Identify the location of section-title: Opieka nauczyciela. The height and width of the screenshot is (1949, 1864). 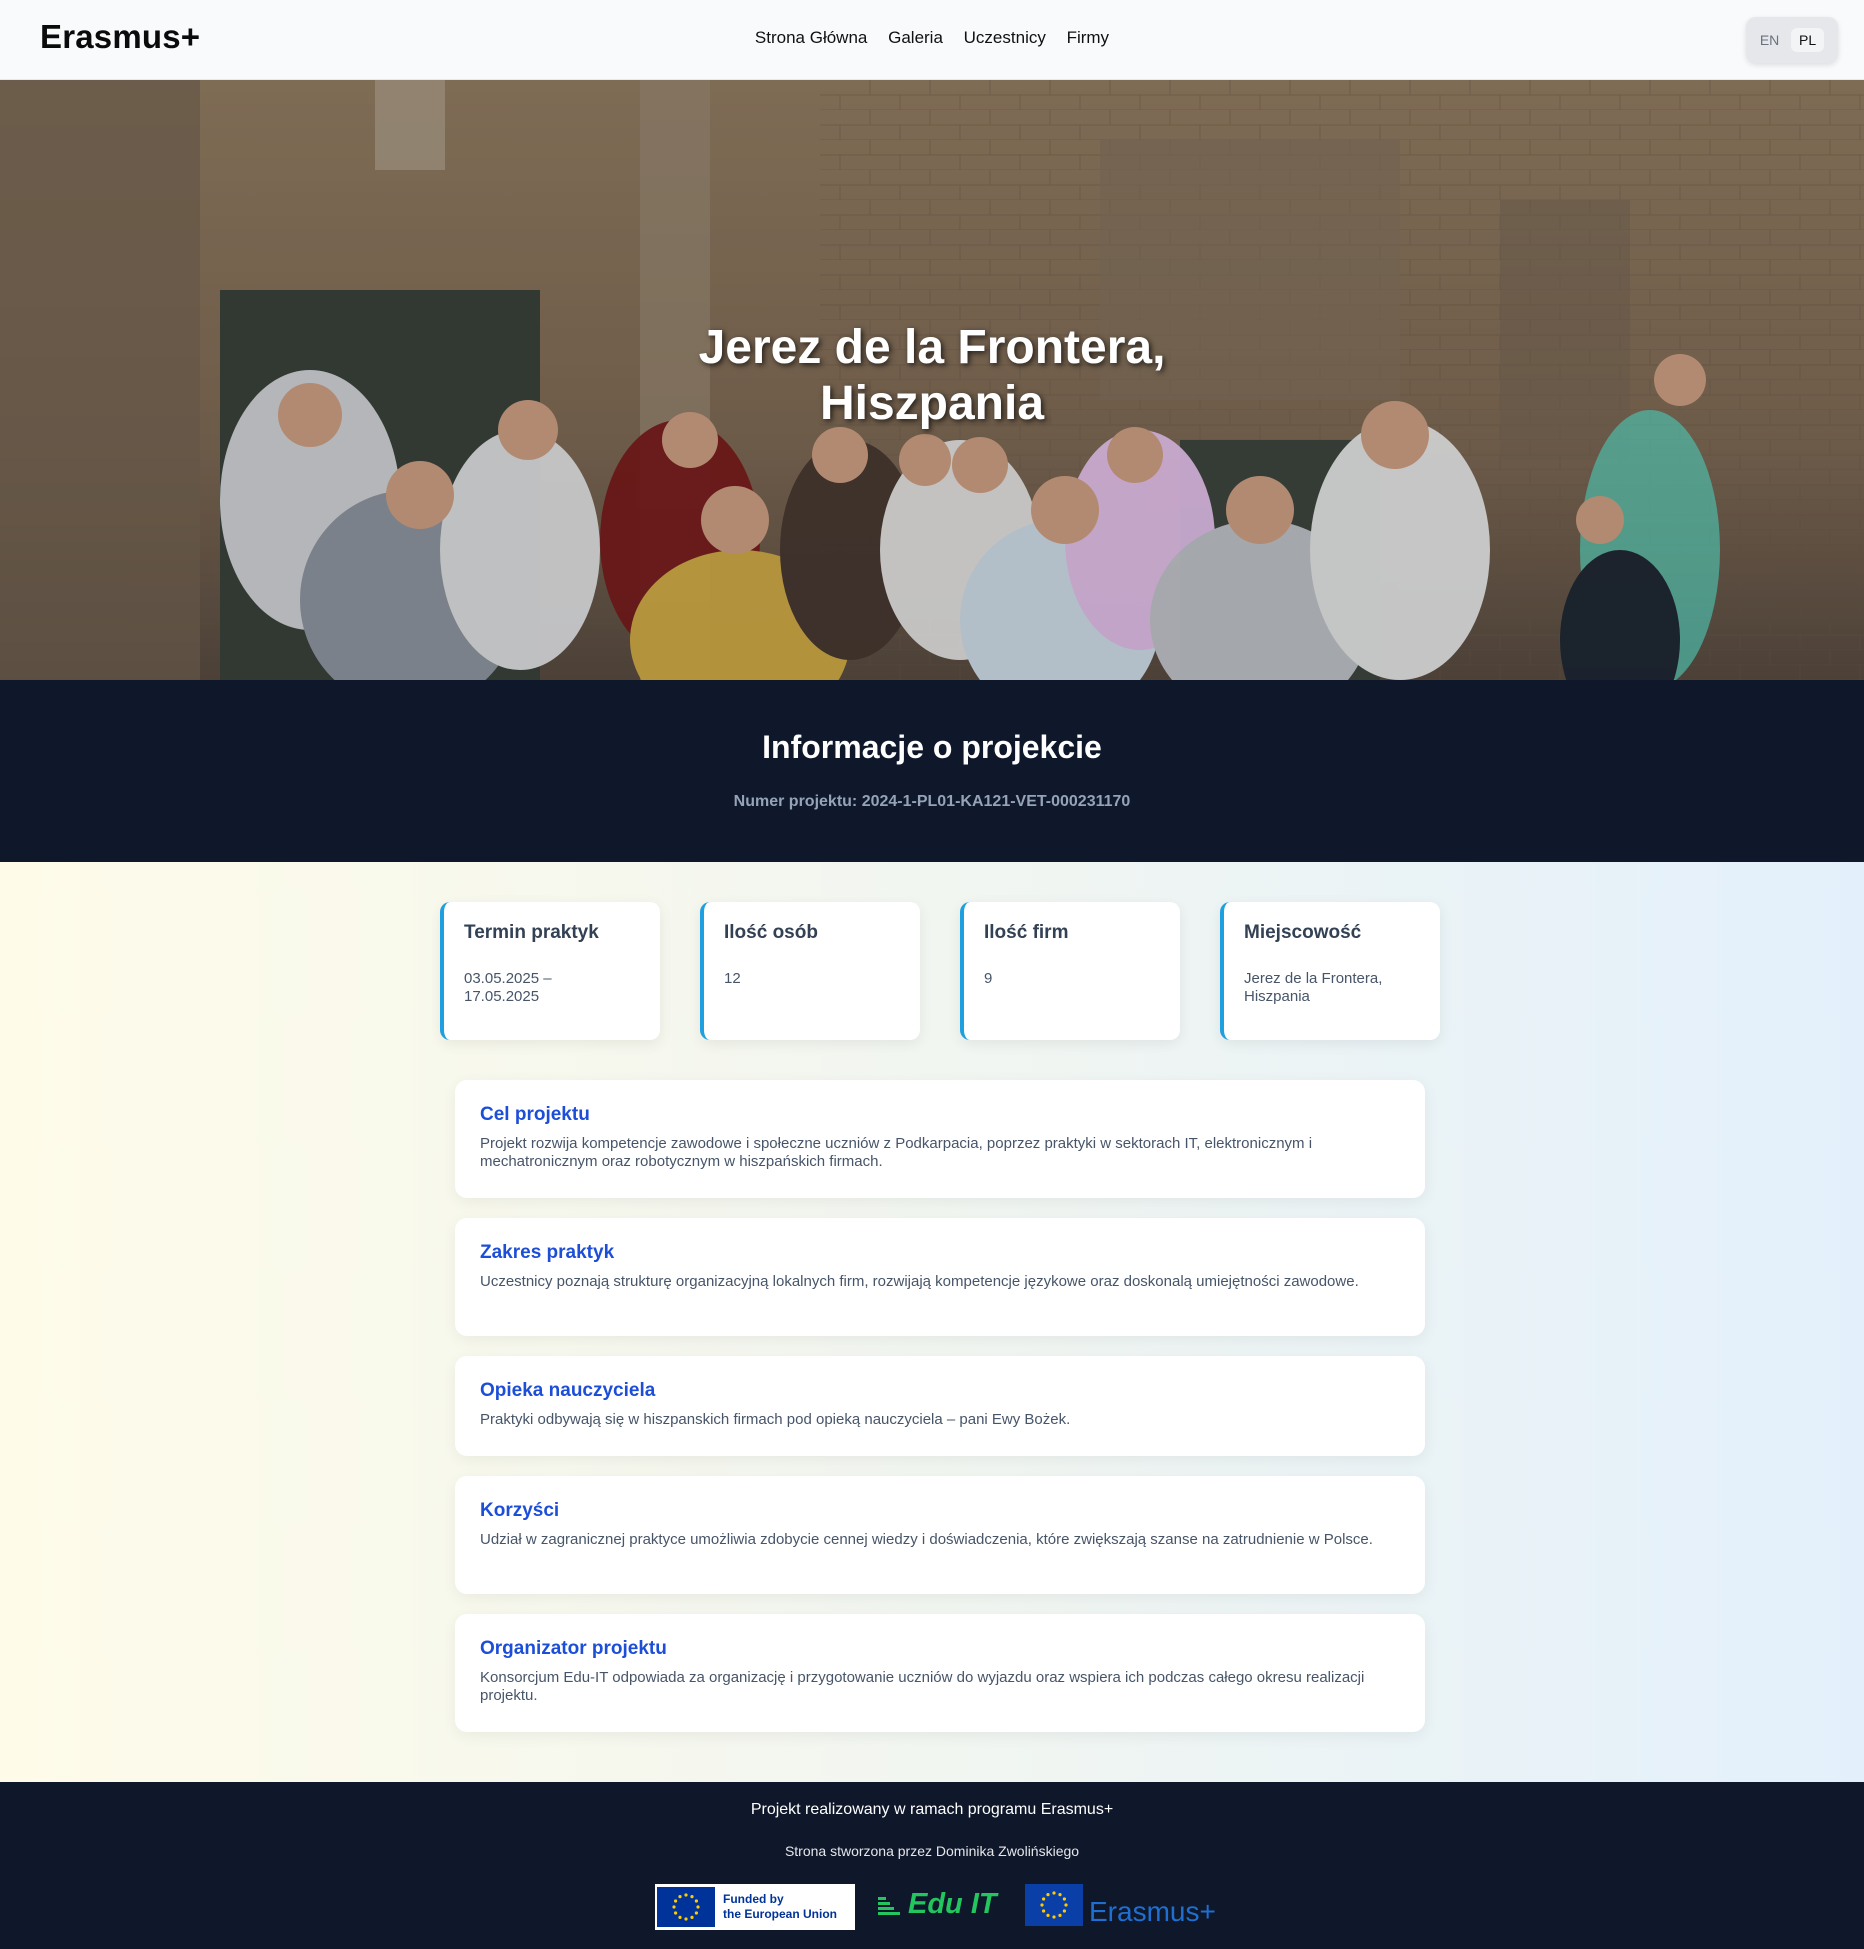
(568, 1390).